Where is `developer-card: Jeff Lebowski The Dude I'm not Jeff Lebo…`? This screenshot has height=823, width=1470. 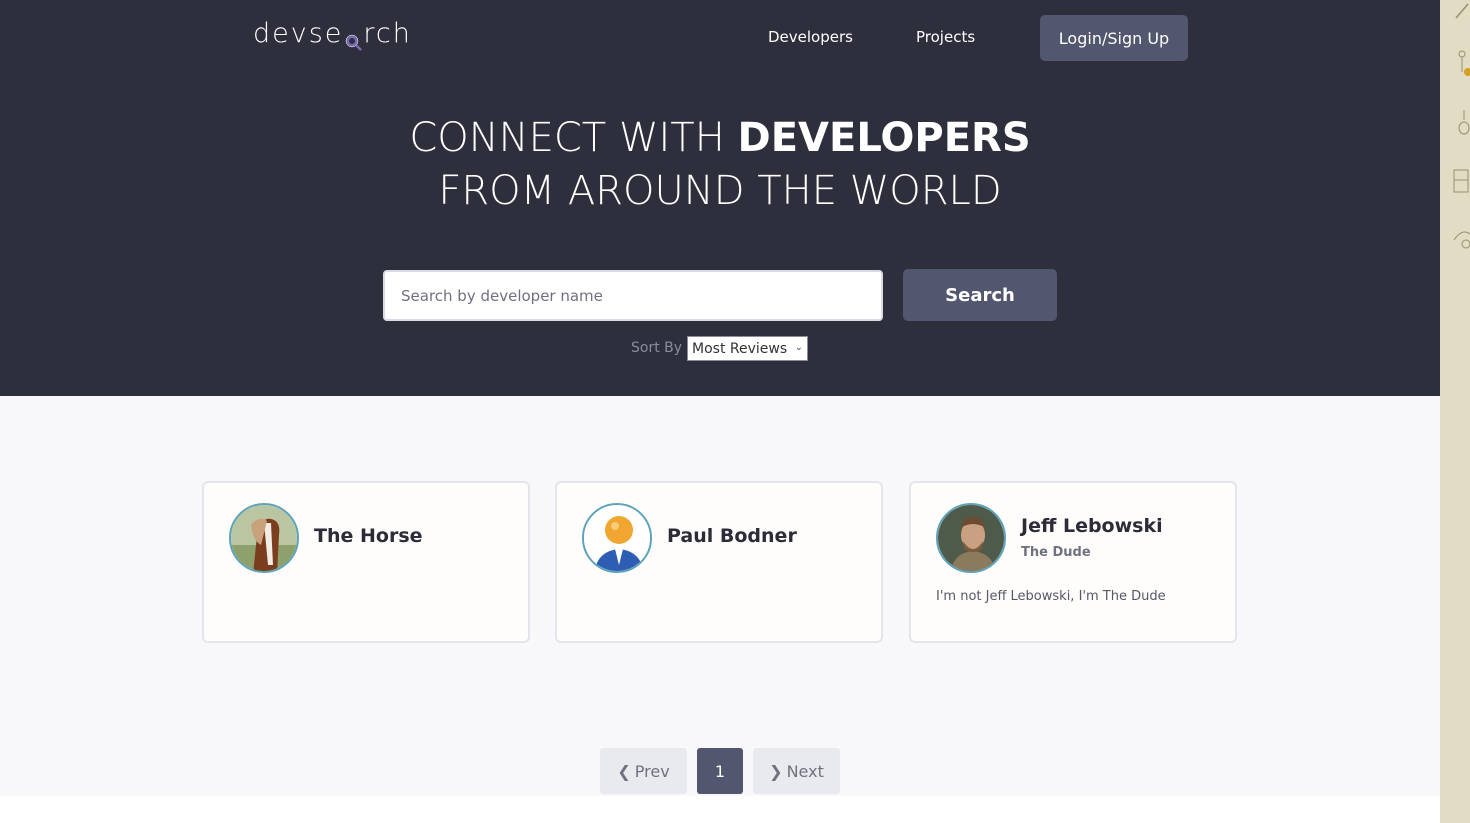 developer-card: Jeff Lebowski The Dude I'm not Jeff Lebo… is located at coordinates (1073, 562).